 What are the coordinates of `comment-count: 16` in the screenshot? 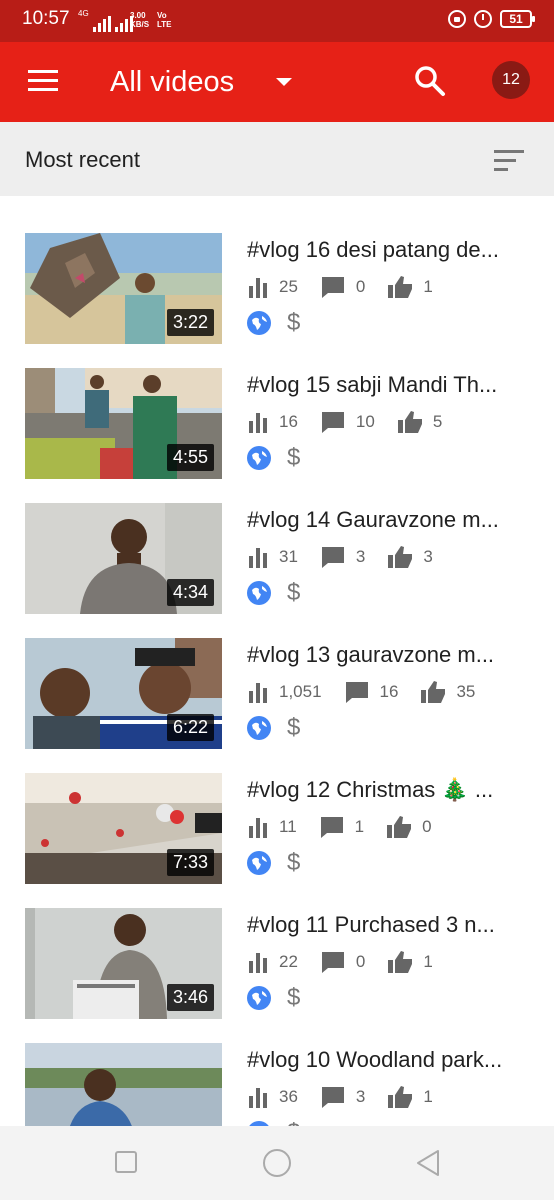 It's located at (389, 691).